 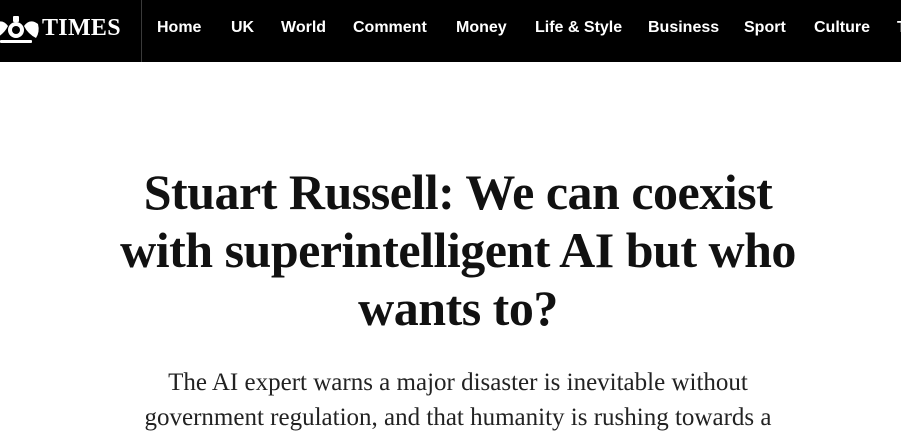 What do you see at coordinates (303, 28) in the screenshot?
I see `nav-item-world: World` at bounding box center [303, 28].